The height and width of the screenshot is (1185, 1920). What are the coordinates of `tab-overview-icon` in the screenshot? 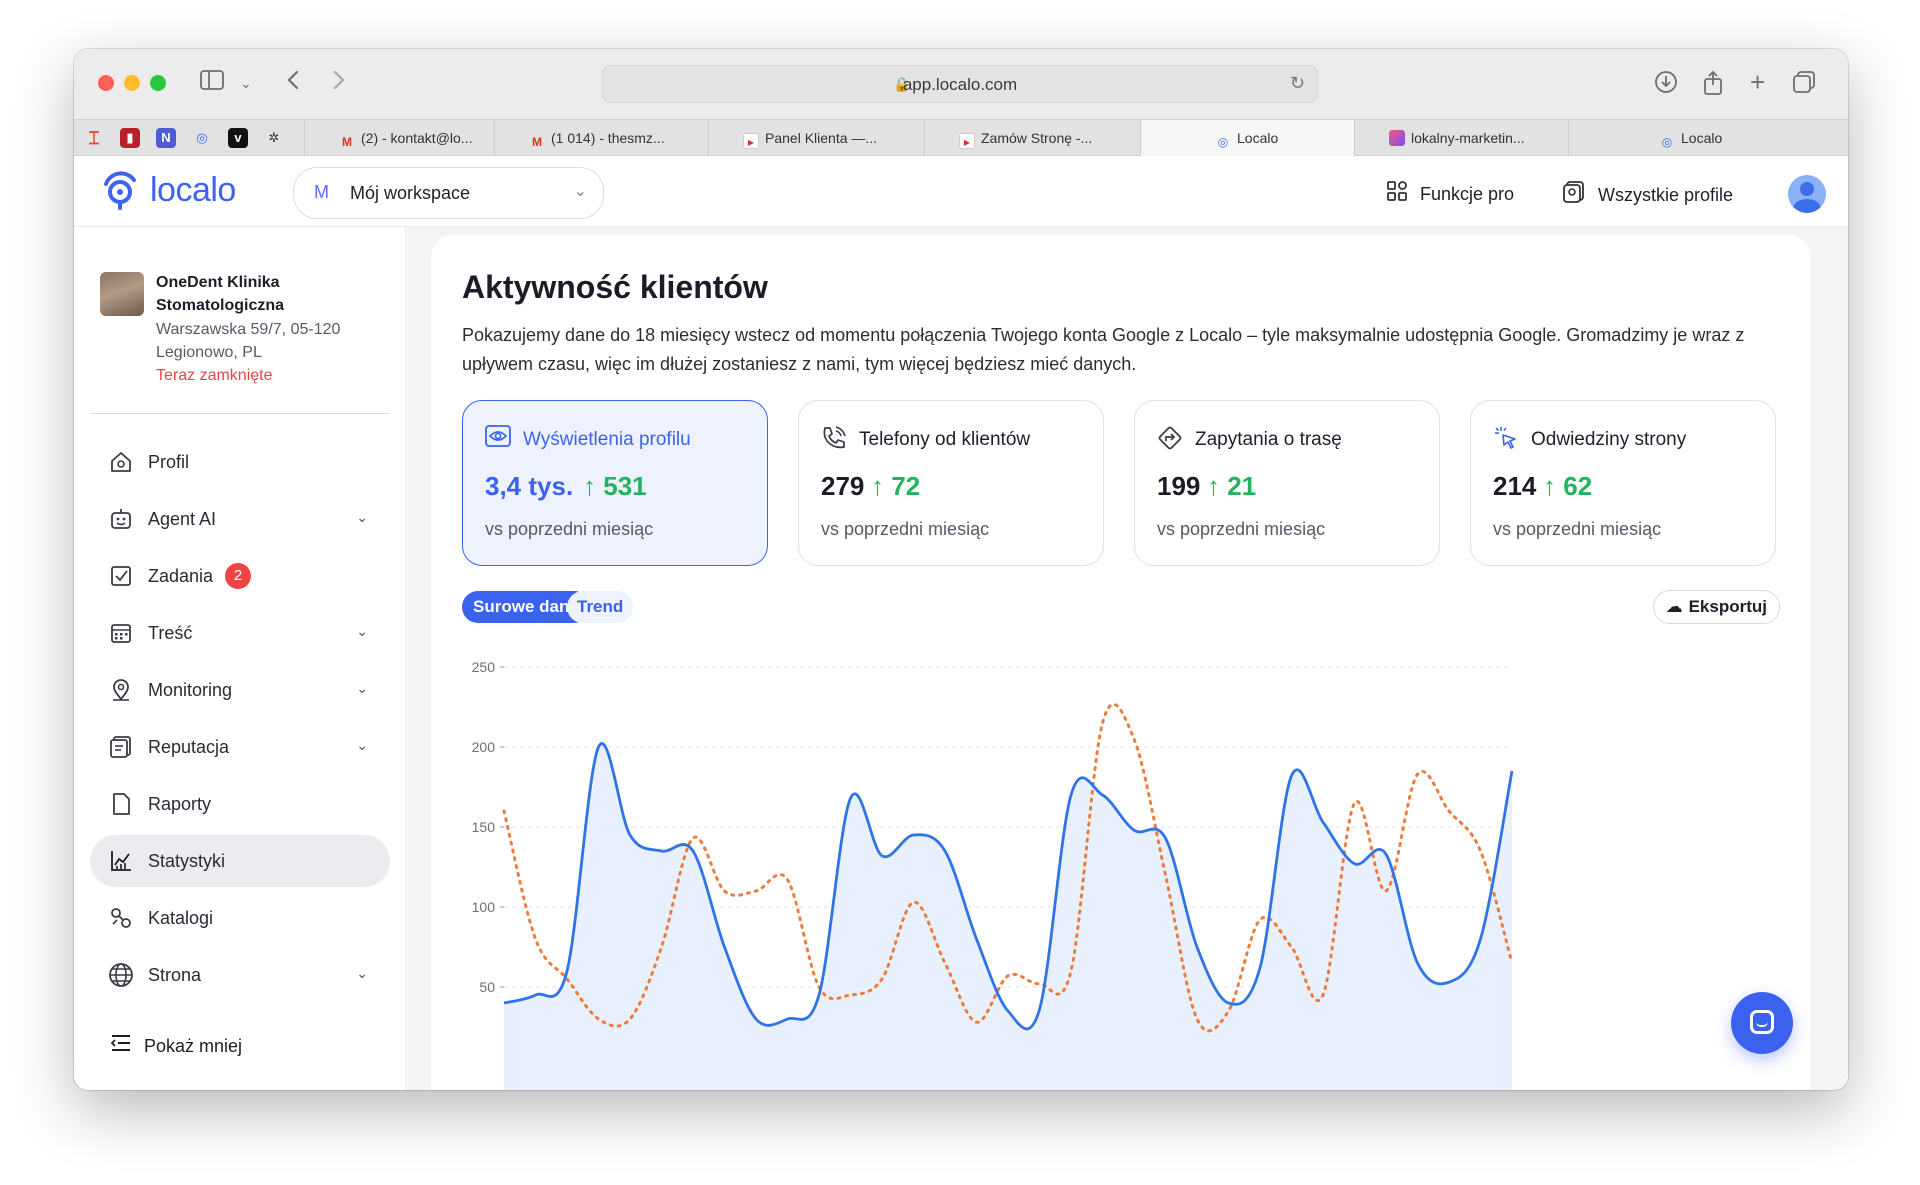 It's located at (1804, 85).